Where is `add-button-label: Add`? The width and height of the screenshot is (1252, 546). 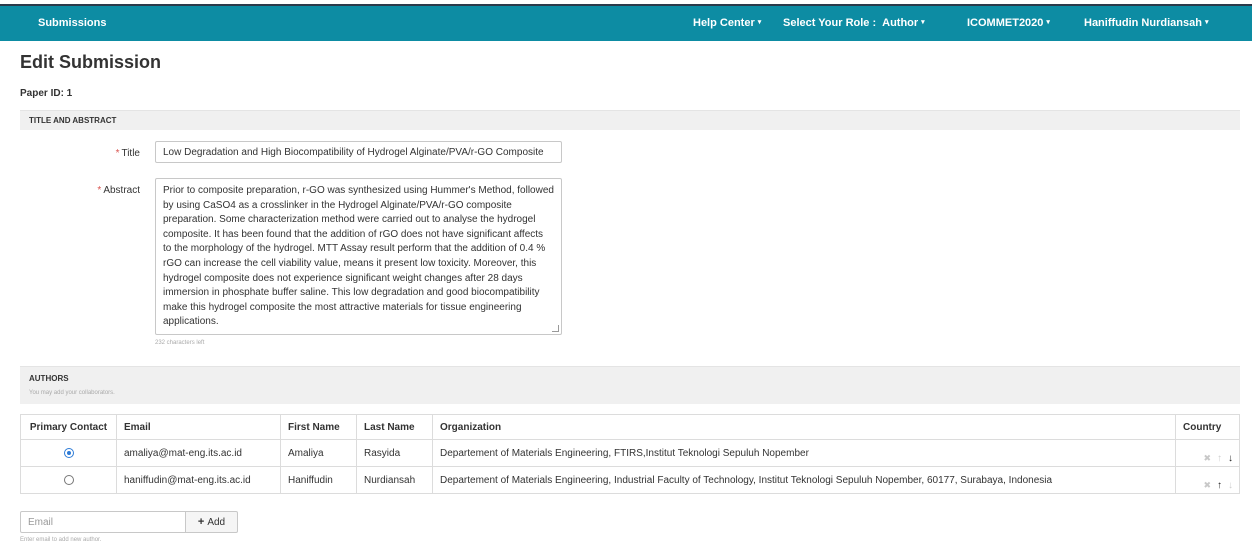
add-button-label: Add is located at coordinates (216, 522).